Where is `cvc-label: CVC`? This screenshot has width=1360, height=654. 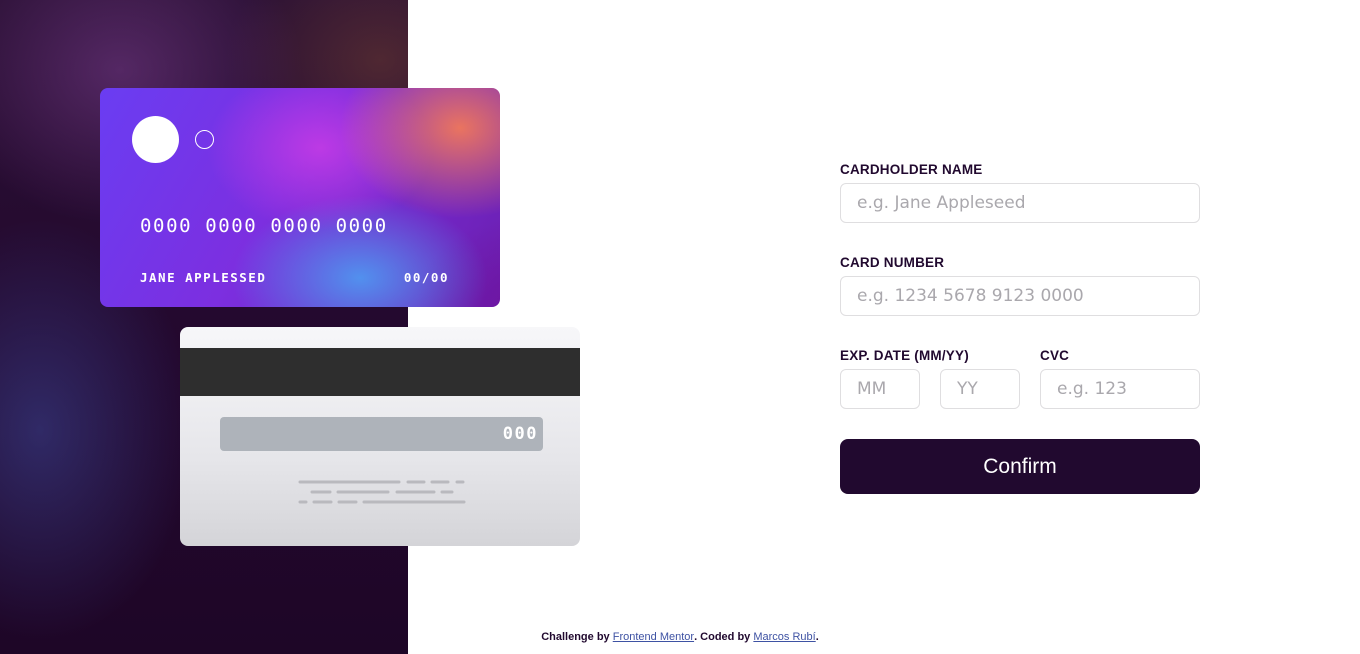
cvc-label: CVC is located at coordinates (1055, 355).